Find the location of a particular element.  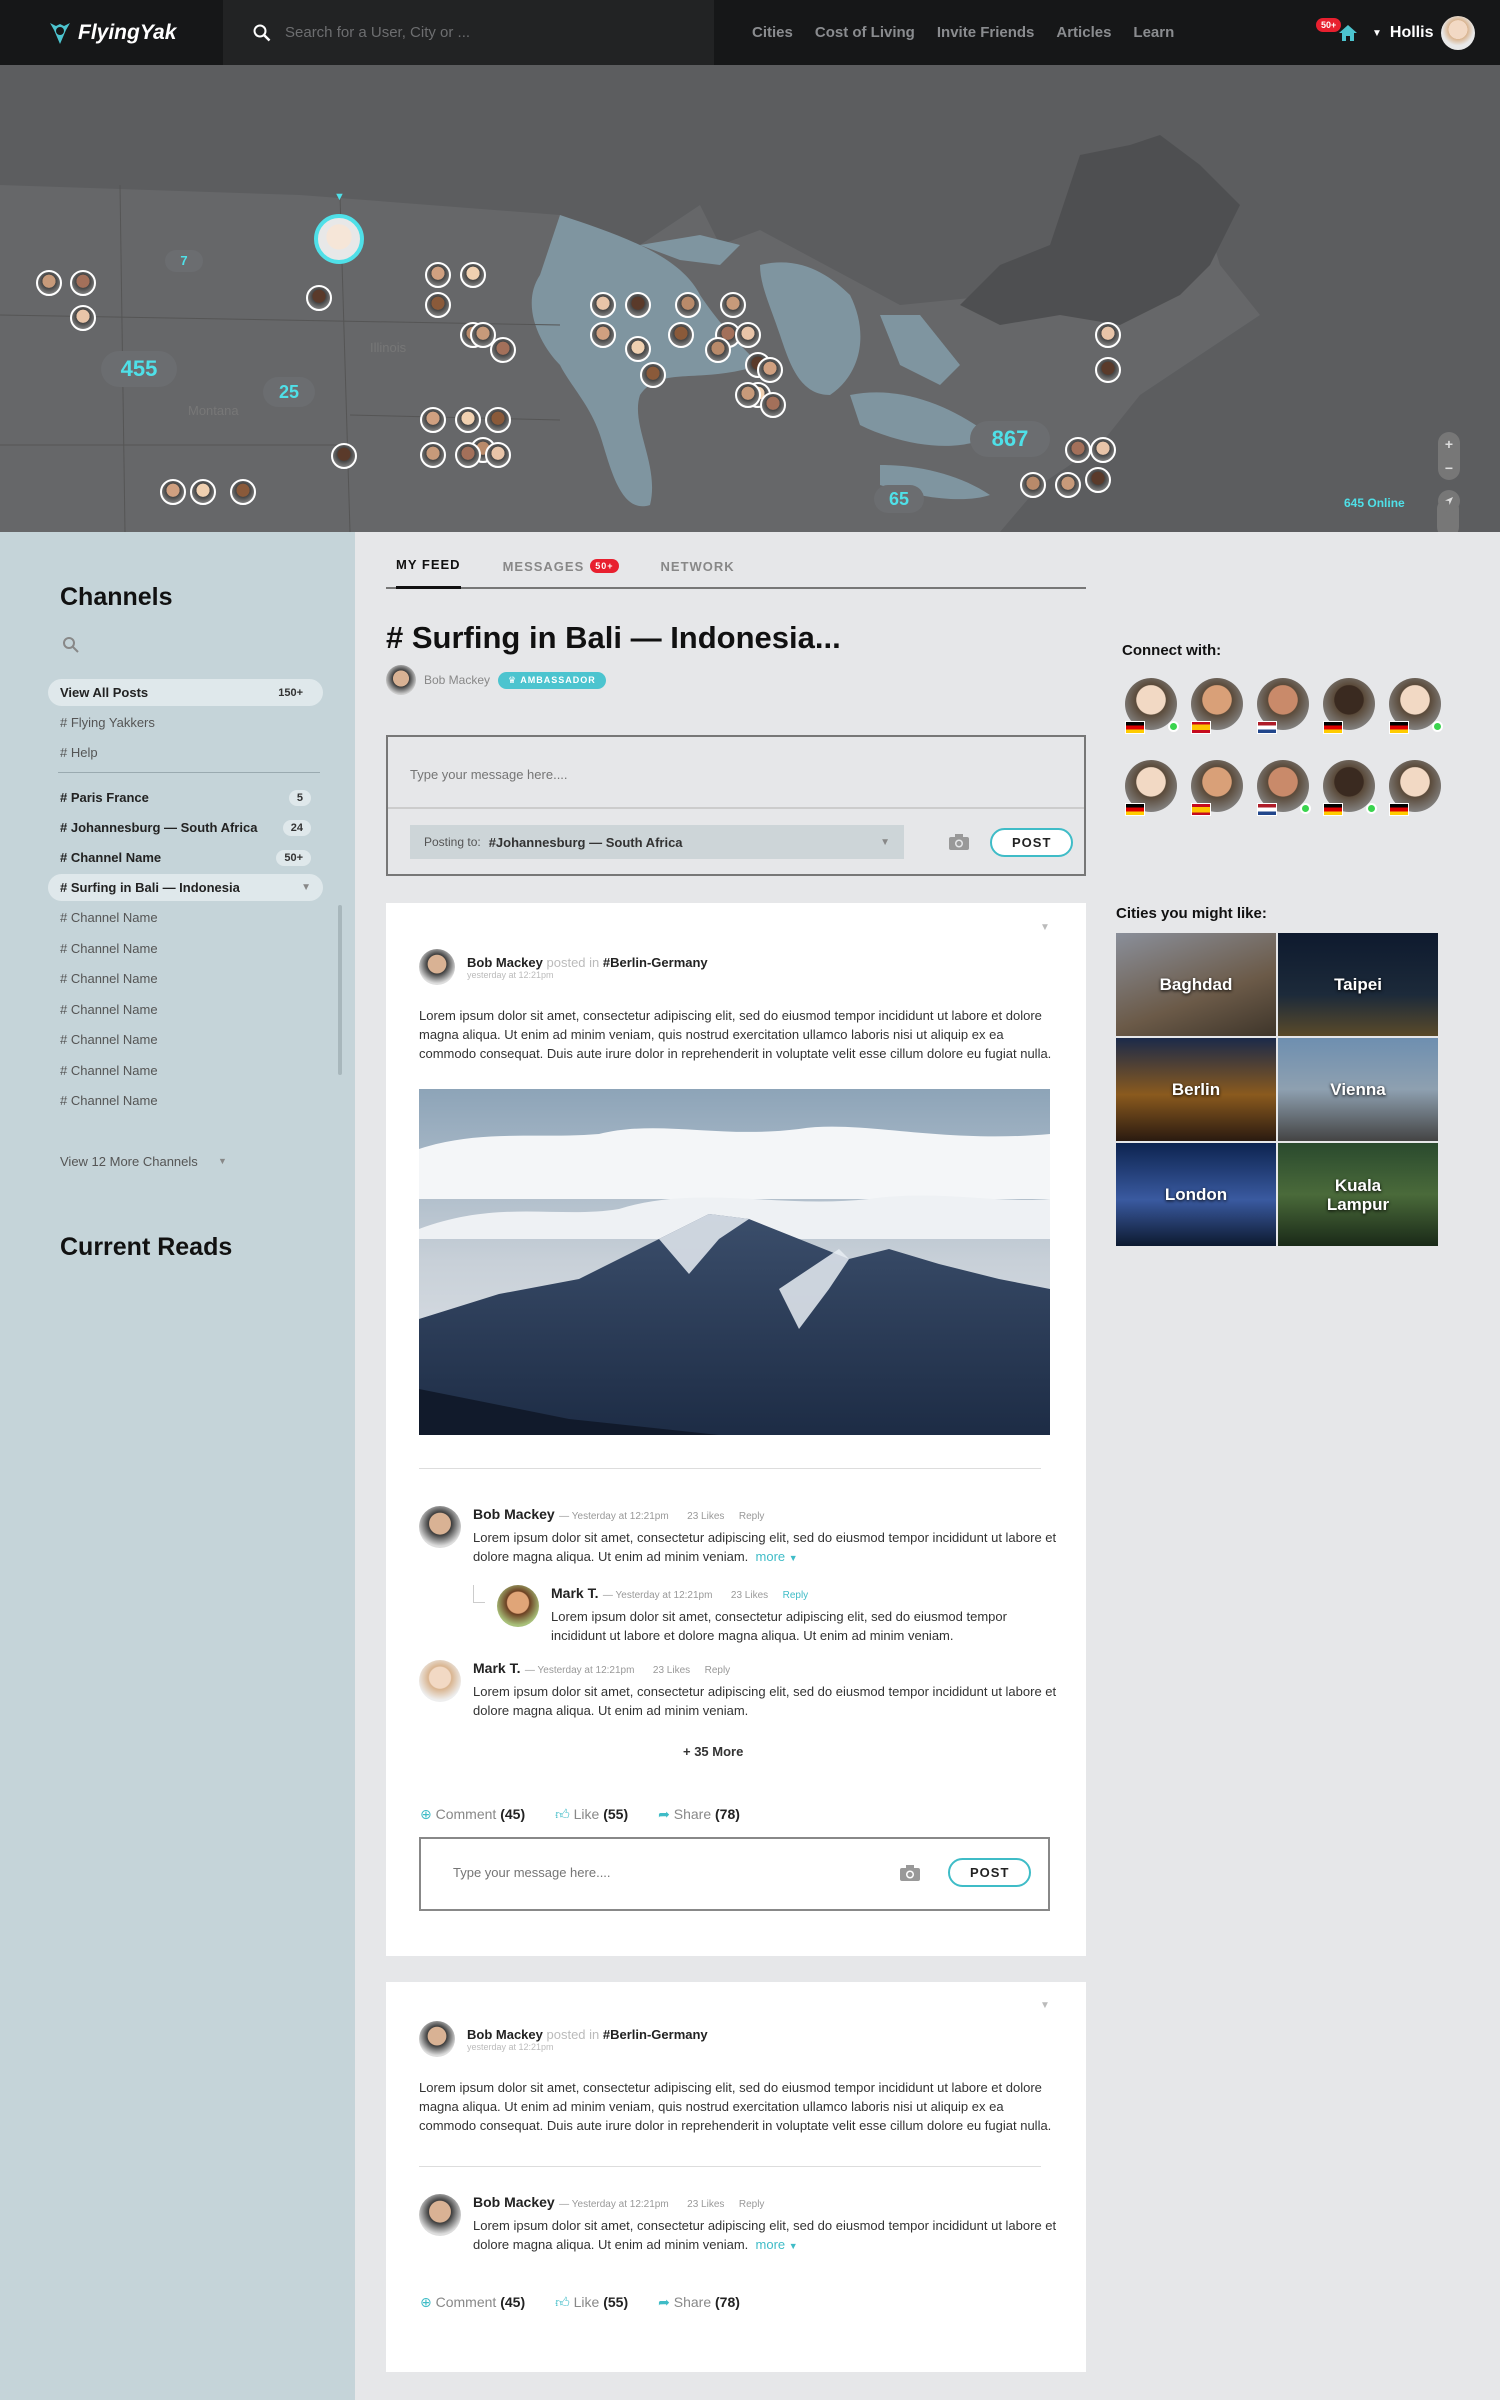

tab-network: NETWORK is located at coordinates (698, 566).